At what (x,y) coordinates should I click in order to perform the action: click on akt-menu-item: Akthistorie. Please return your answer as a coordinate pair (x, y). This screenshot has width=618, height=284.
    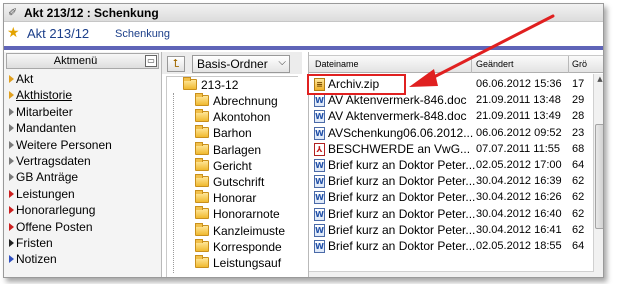
    Looking at the image, I should click on (81, 95).